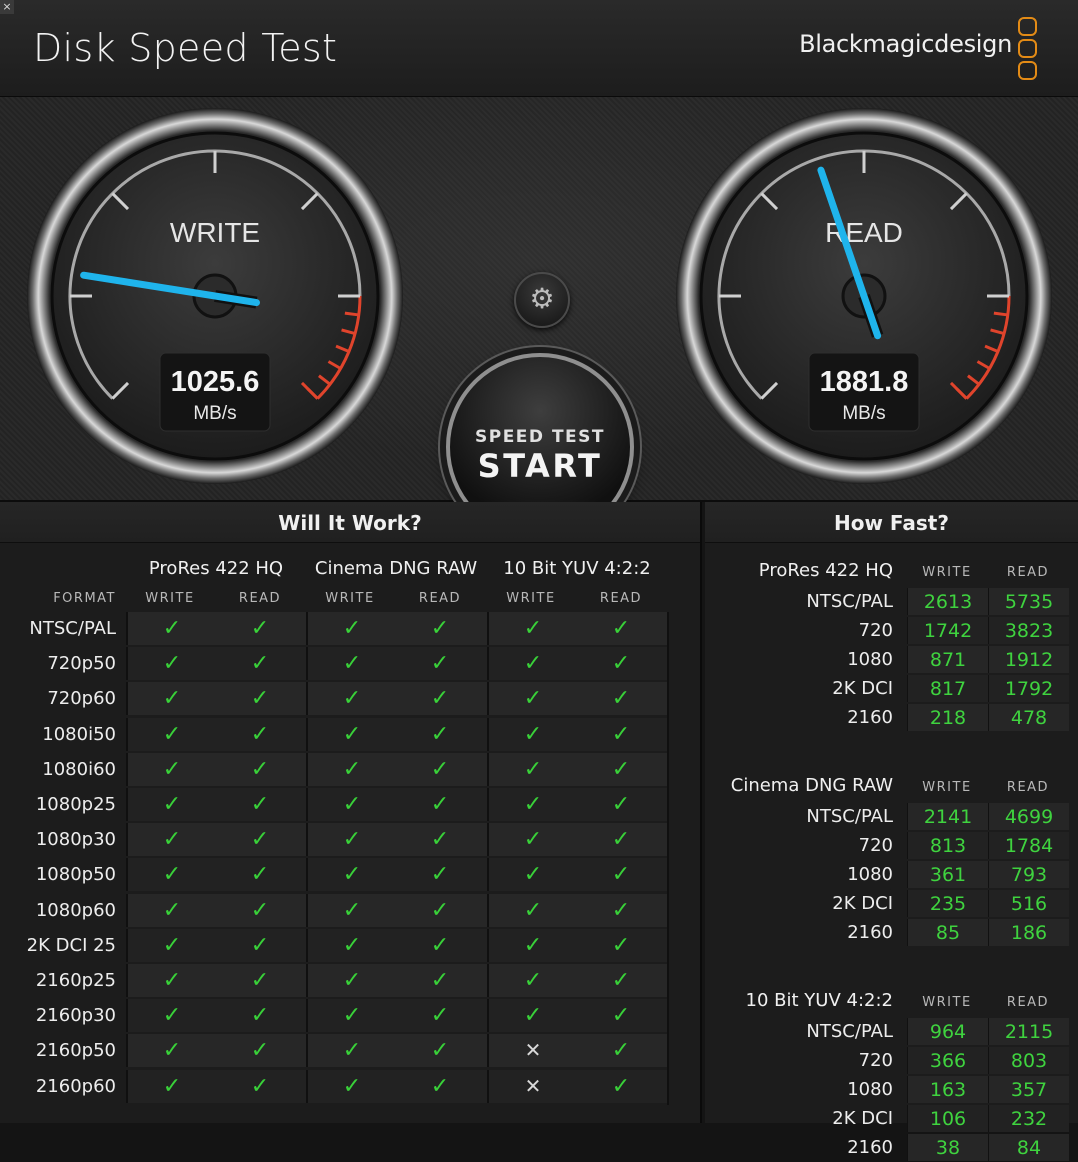 This screenshot has width=1078, height=1162. Describe the element at coordinates (185, 48) in the screenshot. I see `app-title: Disk Speed Test` at that location.